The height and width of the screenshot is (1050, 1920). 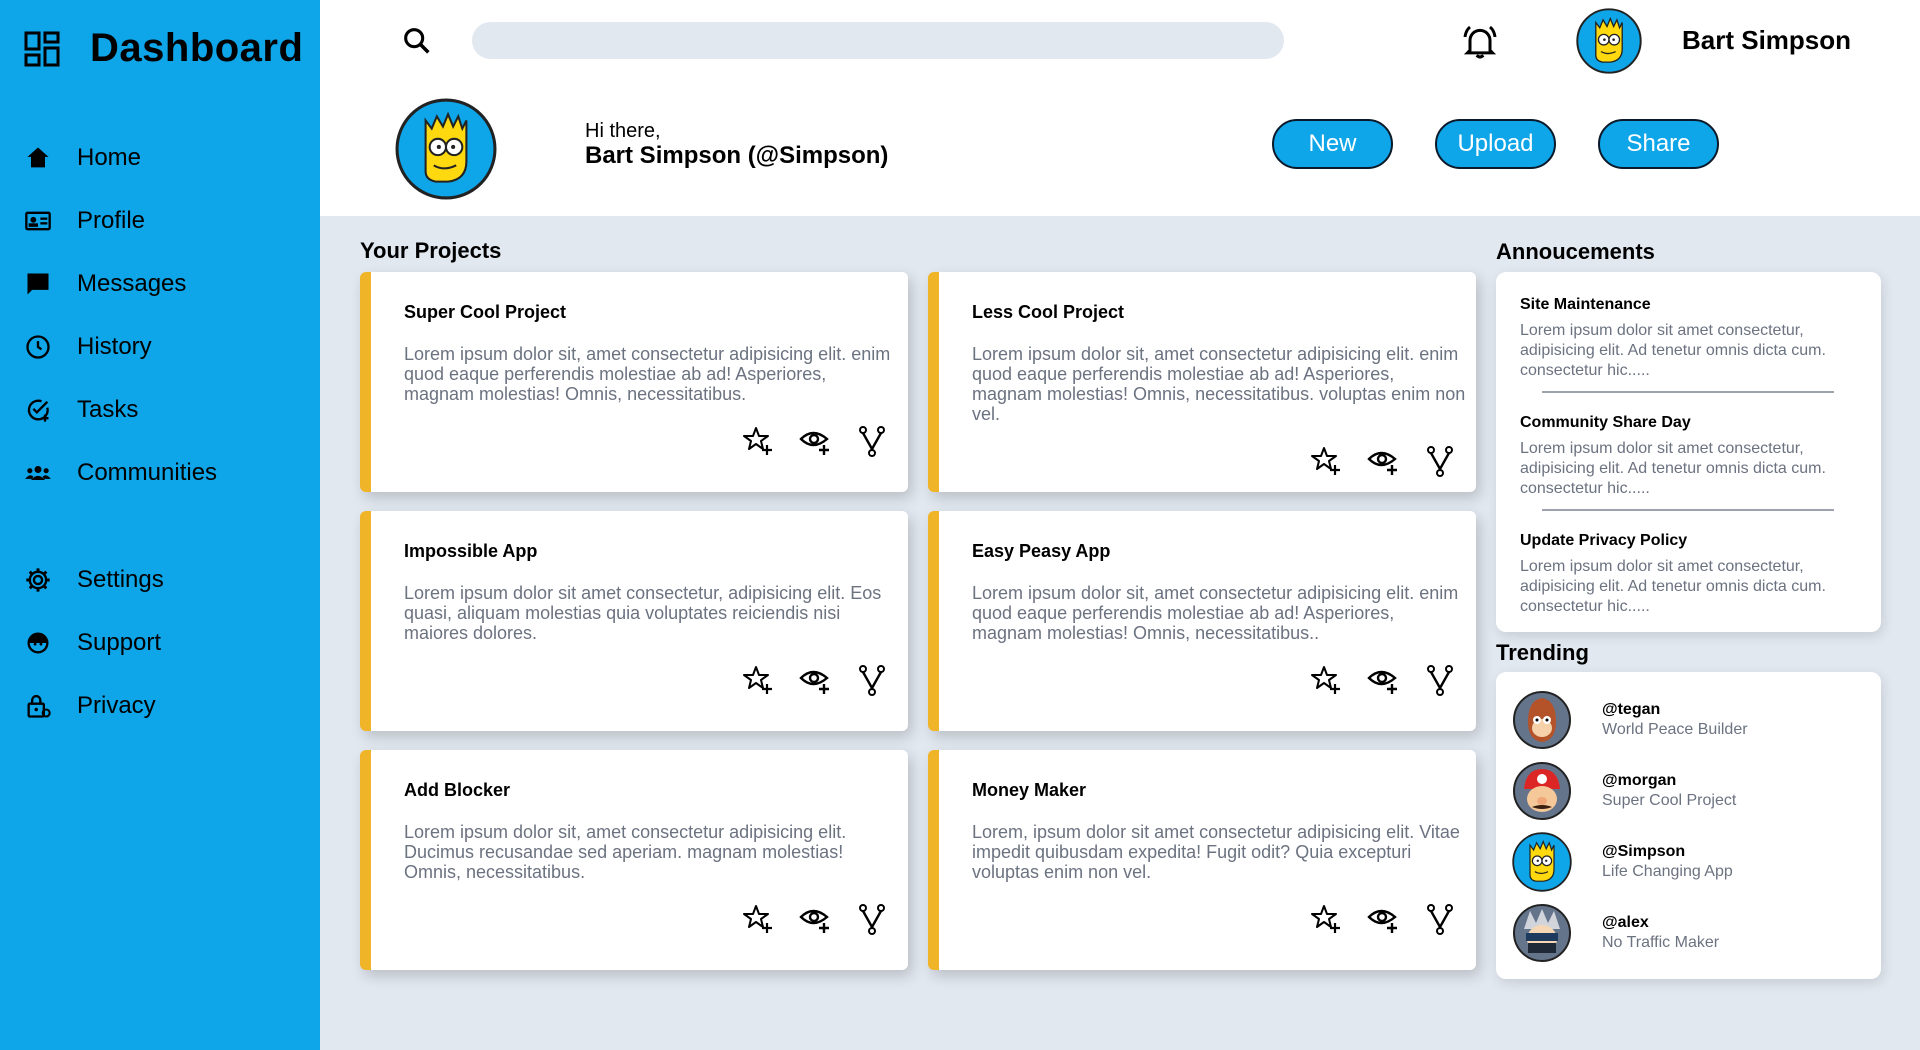 I want to click on sidebar-item-messages: Messages, so click(x=159, y=284).